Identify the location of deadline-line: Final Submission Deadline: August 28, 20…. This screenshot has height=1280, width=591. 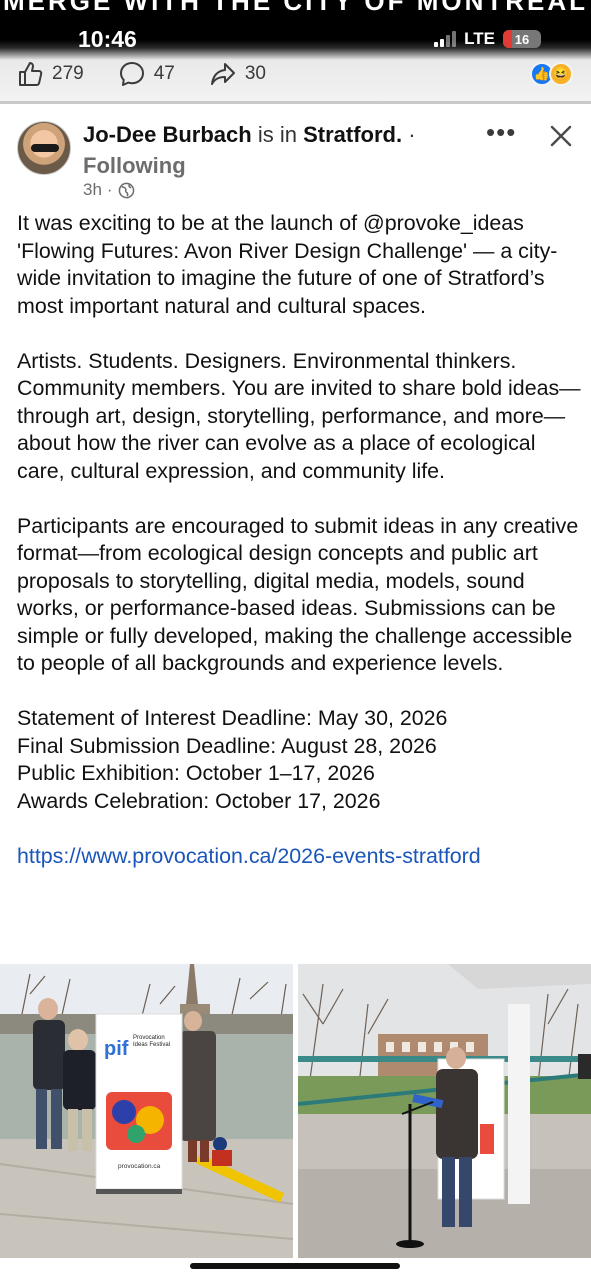
(227, 745).